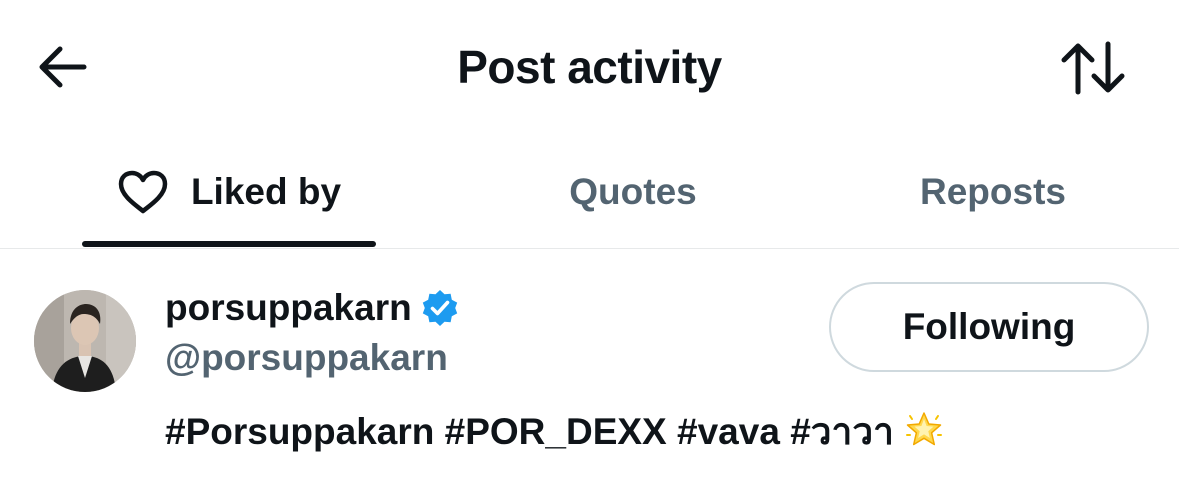  I want to click on tab-liked-by: Liked by, so click(229, 191).